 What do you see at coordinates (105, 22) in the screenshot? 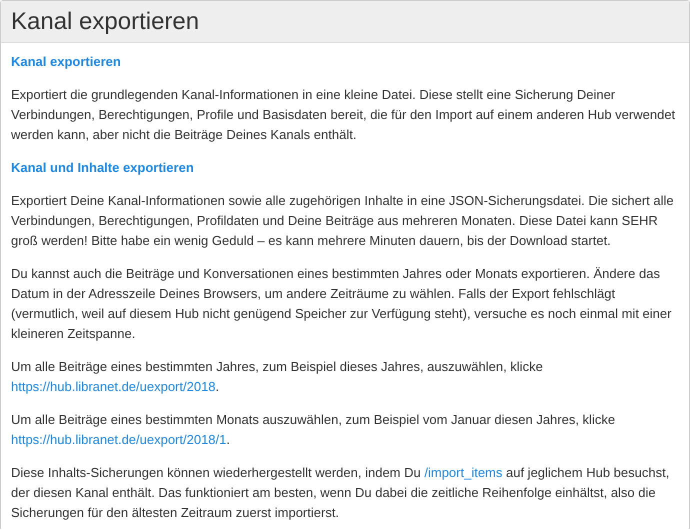
I see `panel-title: Kanal exportieren` at bounding box center [105, 22].